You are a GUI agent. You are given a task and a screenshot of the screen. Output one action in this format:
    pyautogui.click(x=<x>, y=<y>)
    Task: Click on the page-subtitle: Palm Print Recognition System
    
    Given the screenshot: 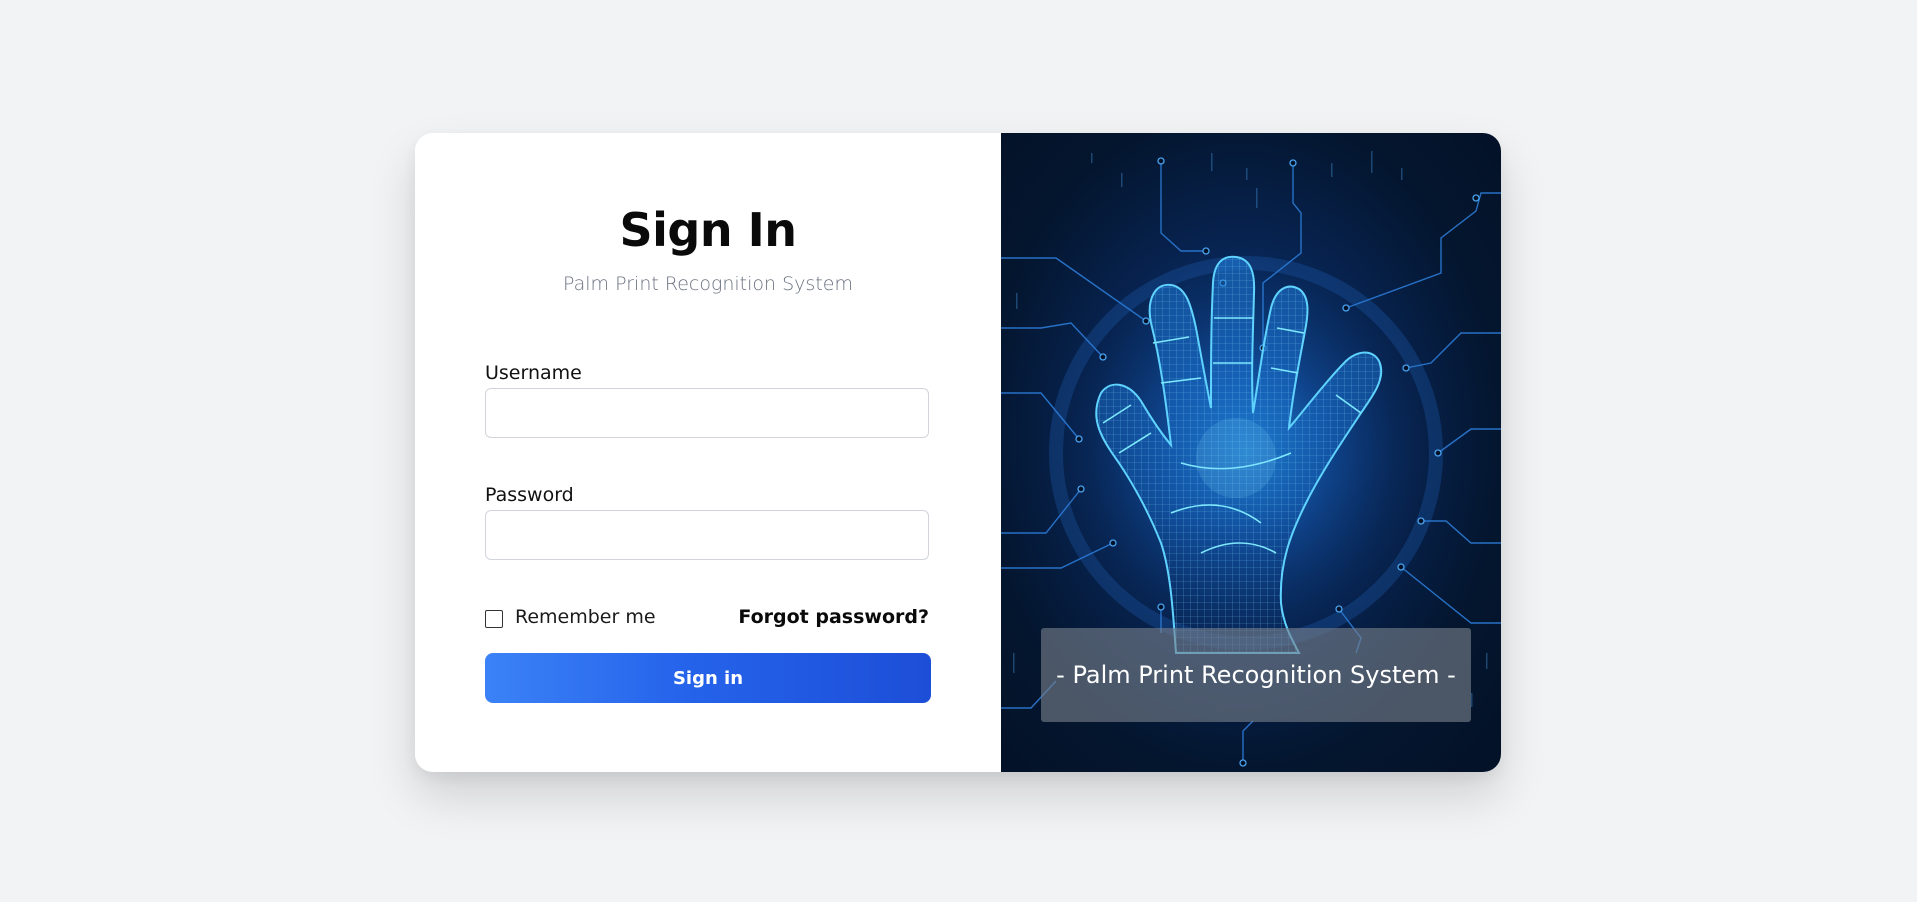 What is the action you would take?
    pyautogui.click(x=708, y=284)
    